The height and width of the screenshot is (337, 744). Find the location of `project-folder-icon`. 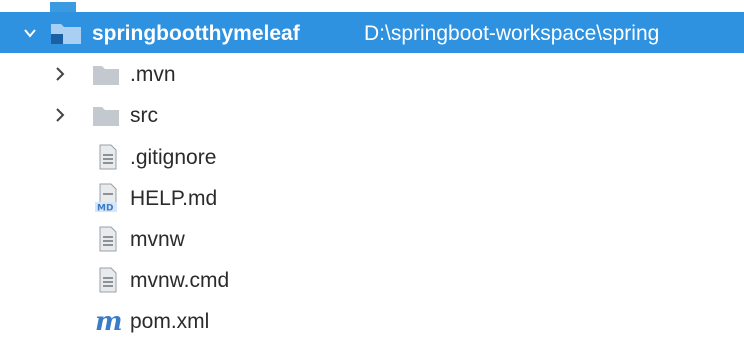

project-folder-icon is located at coordinates (66, 34).